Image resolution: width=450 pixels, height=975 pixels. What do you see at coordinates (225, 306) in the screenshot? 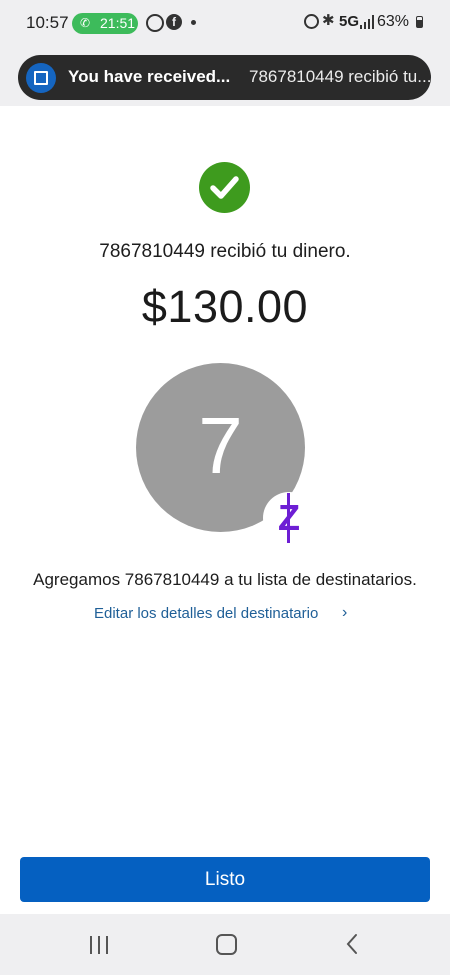
I see `amount-sent: $130.00` at bounding box center [225, 306].